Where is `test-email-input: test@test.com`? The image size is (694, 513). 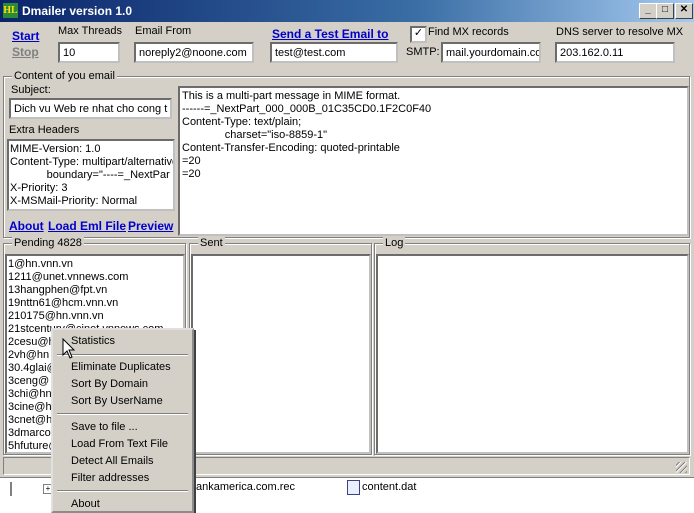
test-email-input: test@test.com is located at coordinates (334, 52).